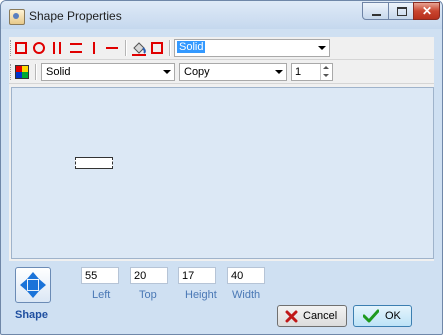 This screenshot has width=443, height=335. Describe the element at coordinates (101, 295) in the screenshot. I see `left-label: Left` at that location.